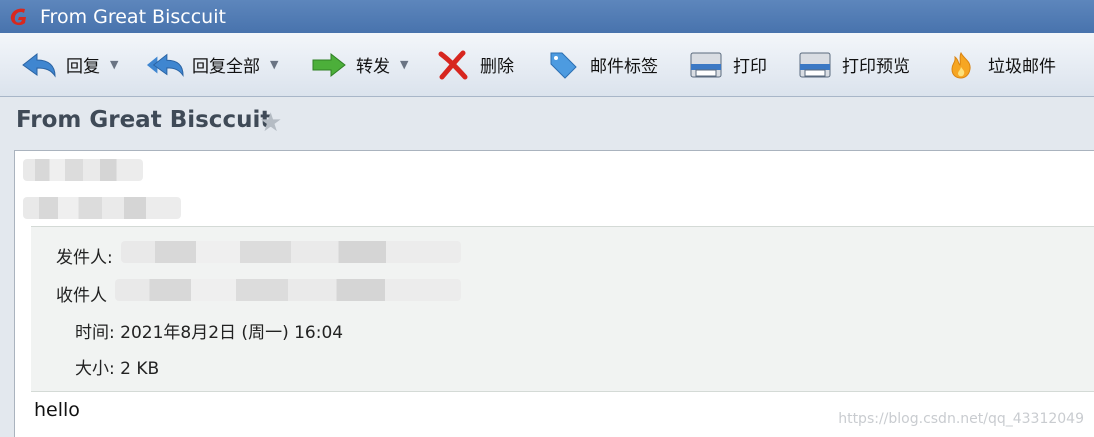 This screenshot has width=1094, height=437. What do you see at coordinates (563, 65) in the screenshot?
I see `tag-icon` at bounding box center [563, 65].